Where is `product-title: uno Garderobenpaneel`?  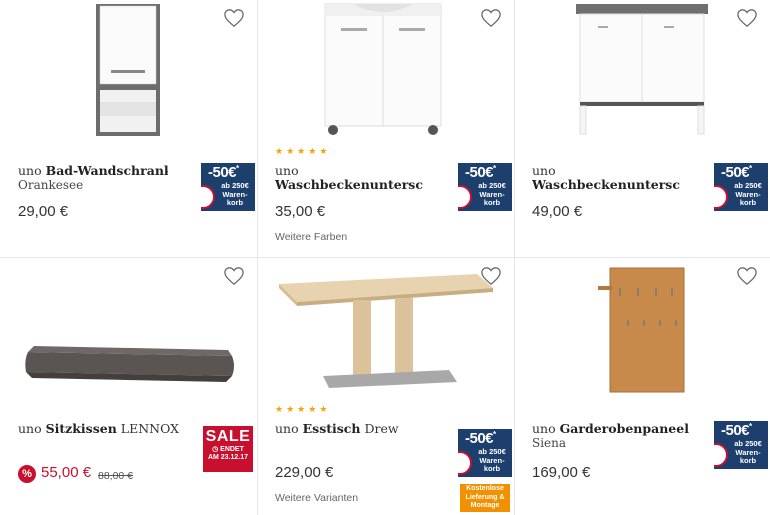 product-title: uno Garderobenpaneel is located at coordinates (610, 428).